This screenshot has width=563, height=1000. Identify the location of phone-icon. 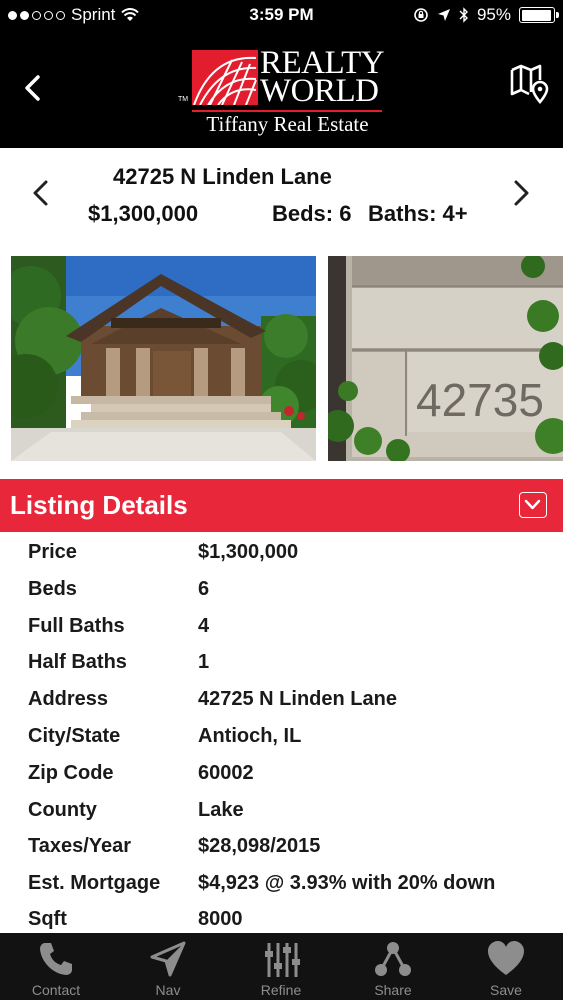
(56, 959).